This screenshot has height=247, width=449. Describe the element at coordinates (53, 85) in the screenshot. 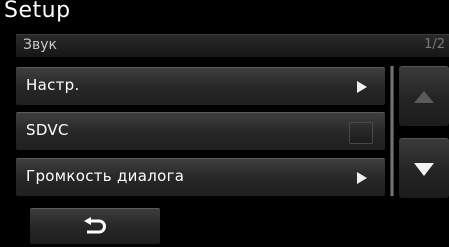

I see `menu-item-label: Настр.` at that location.